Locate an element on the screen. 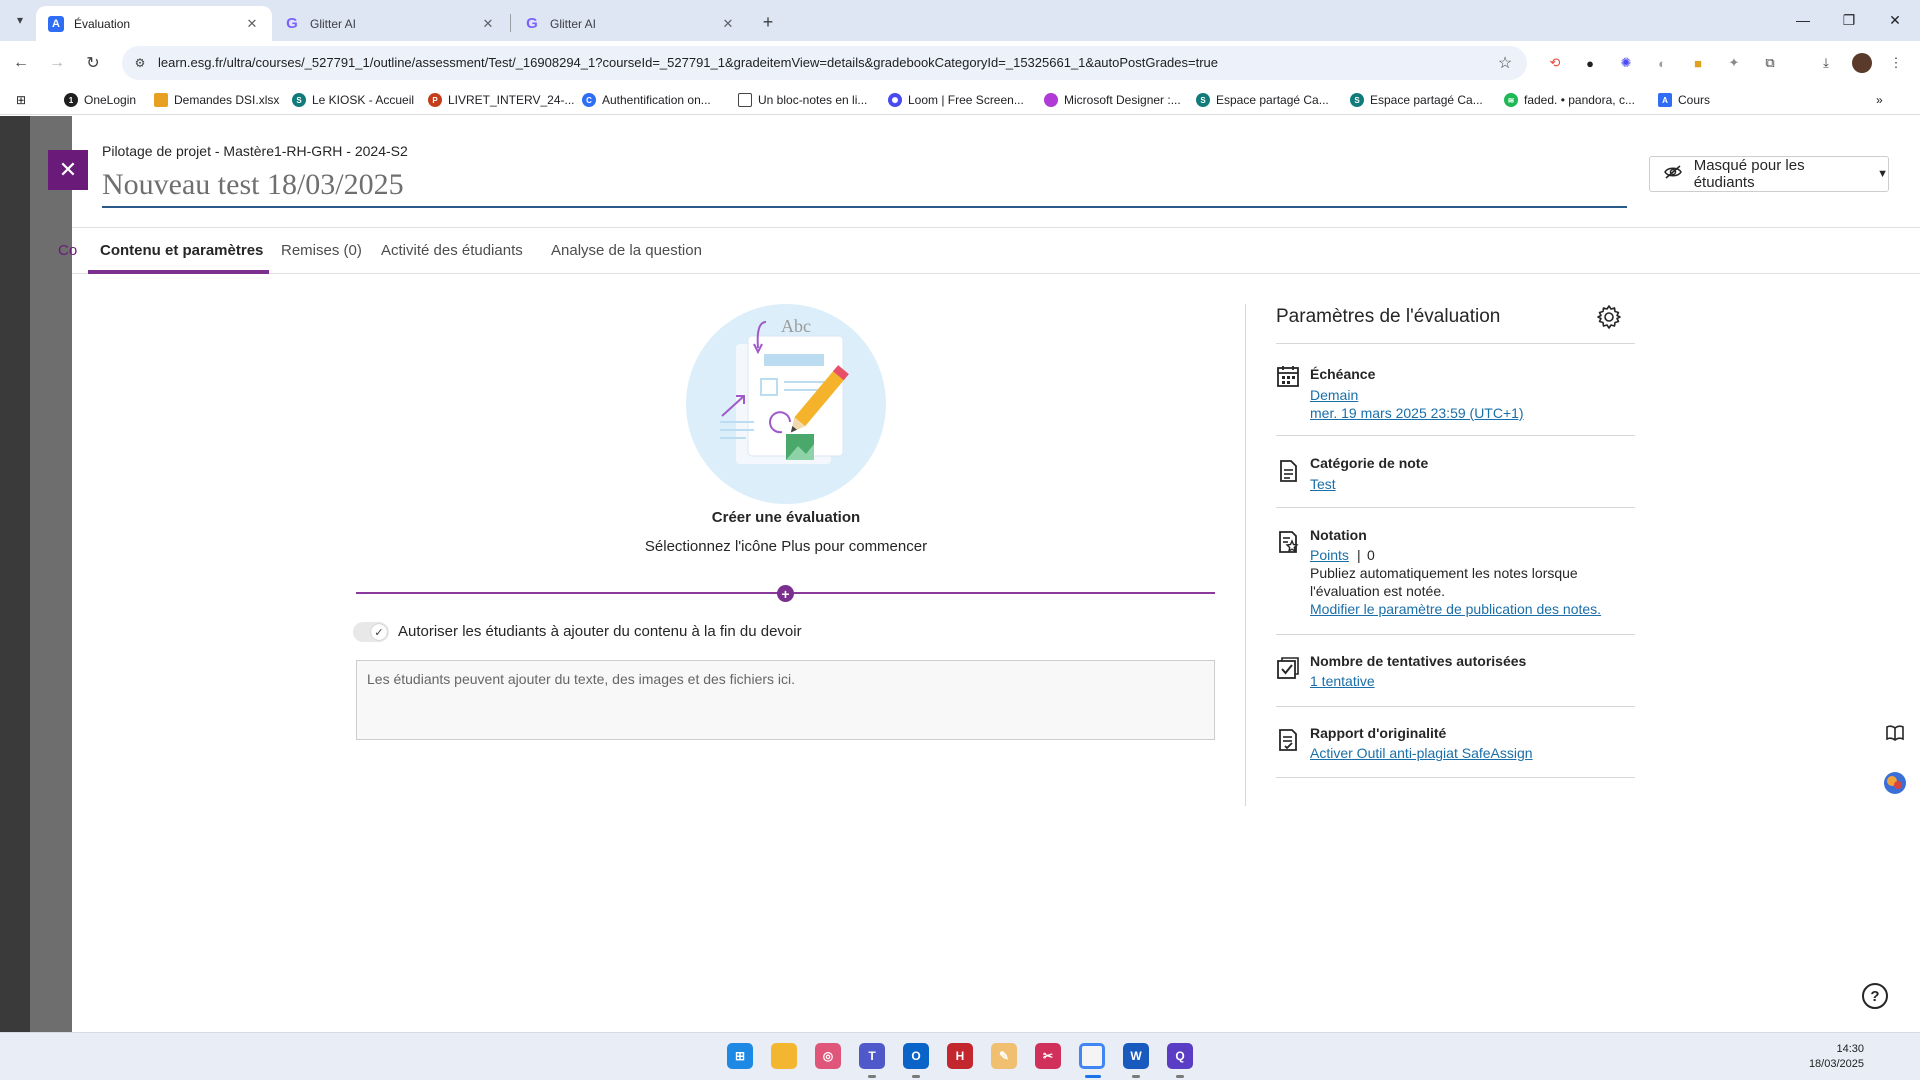  word-icon: W is located at coordinates (1136, 1056).